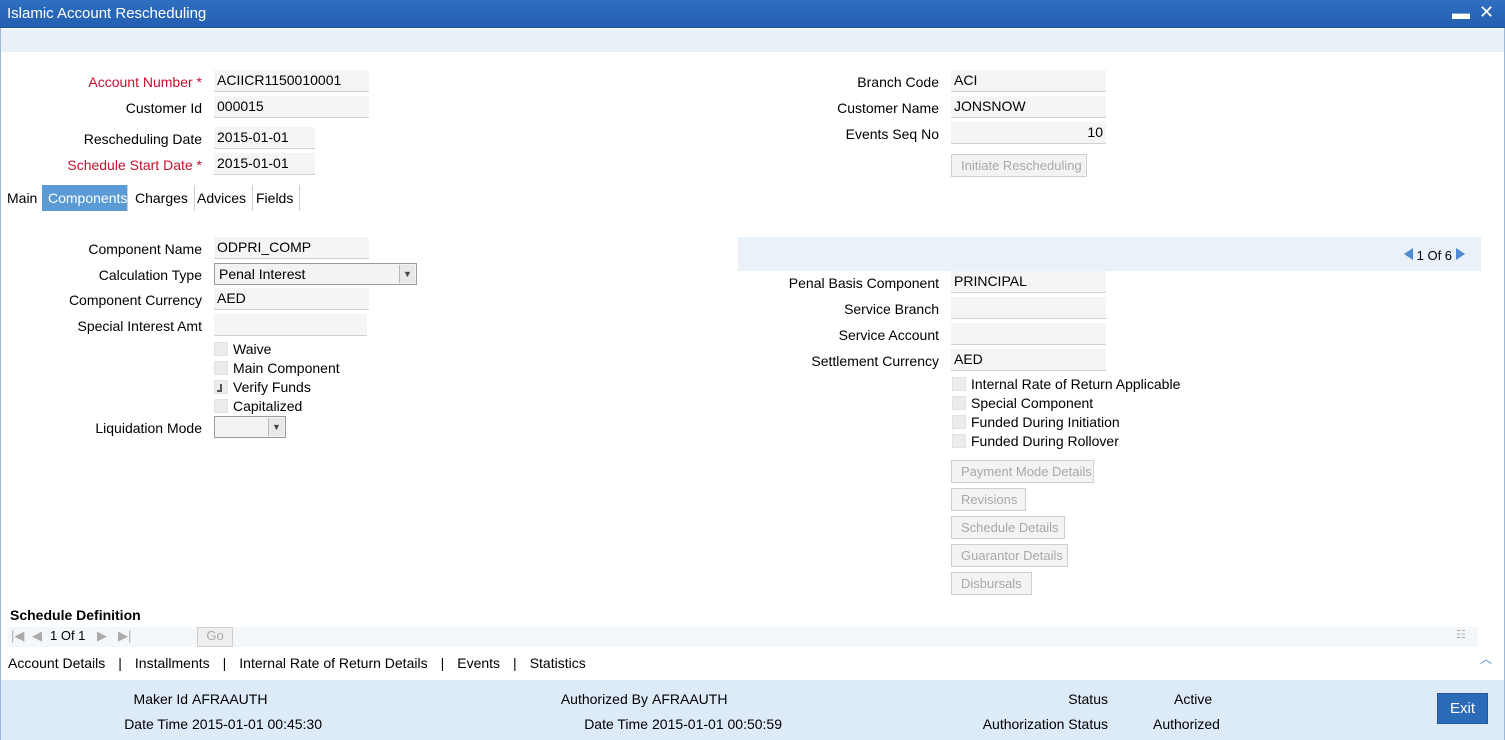 Image resolution: width=1505 pixels, height=740 pixels. What do you see at coordinates (478, 663) in the screenshot?
I see `link-events: Events` at bounding box center [478, 663].